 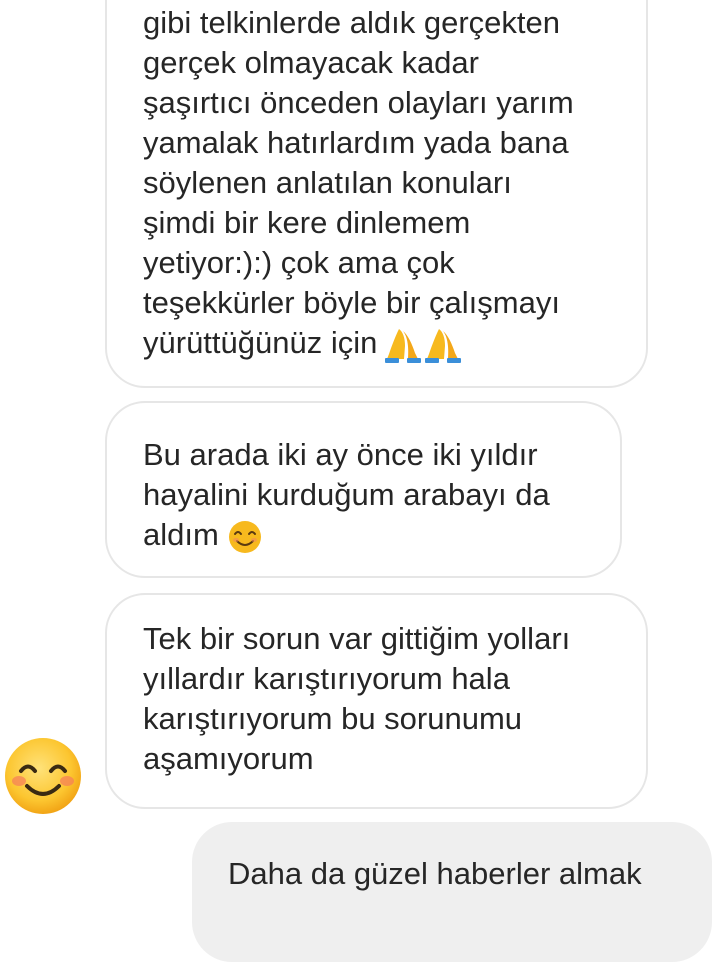 What do you see at coordinates (352, 22) in the screenshot?
I see `message-text-line: gibi telkinlerde aldık gerçekten` at bounding box center [352, 22].